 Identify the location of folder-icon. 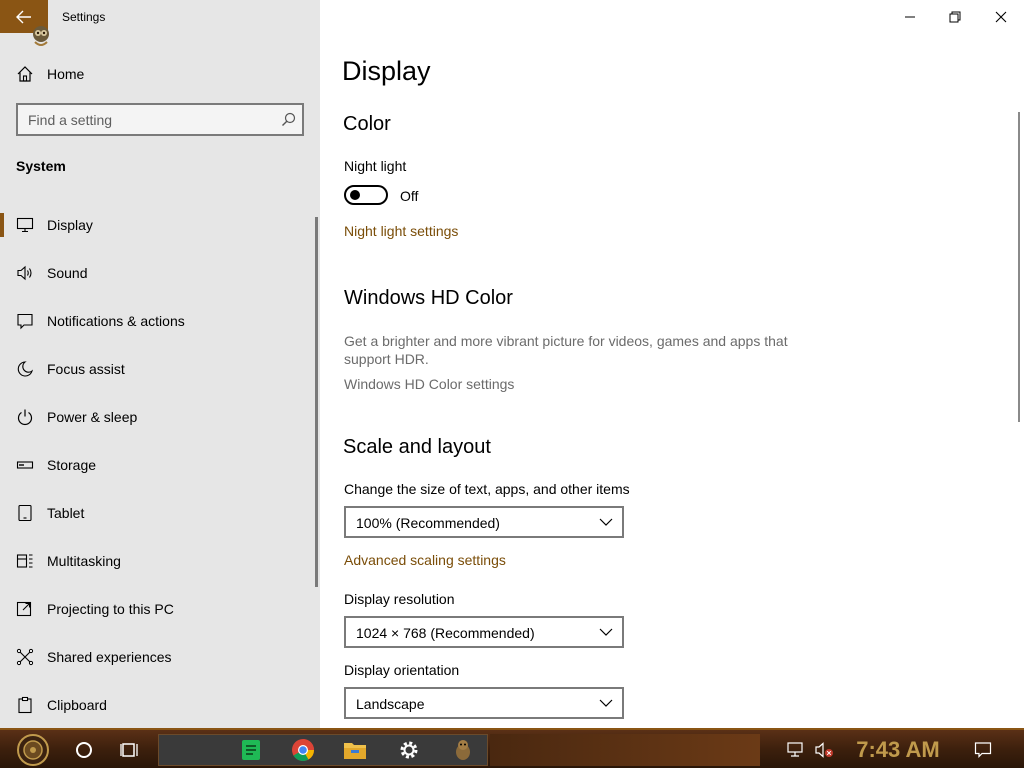
(355, 751).